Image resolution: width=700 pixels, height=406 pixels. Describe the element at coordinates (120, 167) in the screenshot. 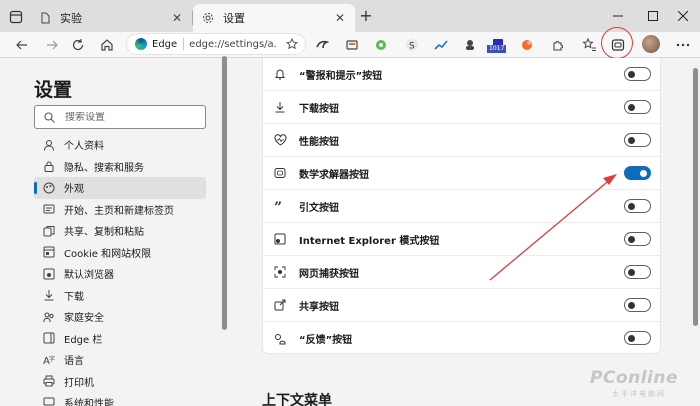

I see `sidebar-item-privacy: 隐私、搜索和服务` at that location.